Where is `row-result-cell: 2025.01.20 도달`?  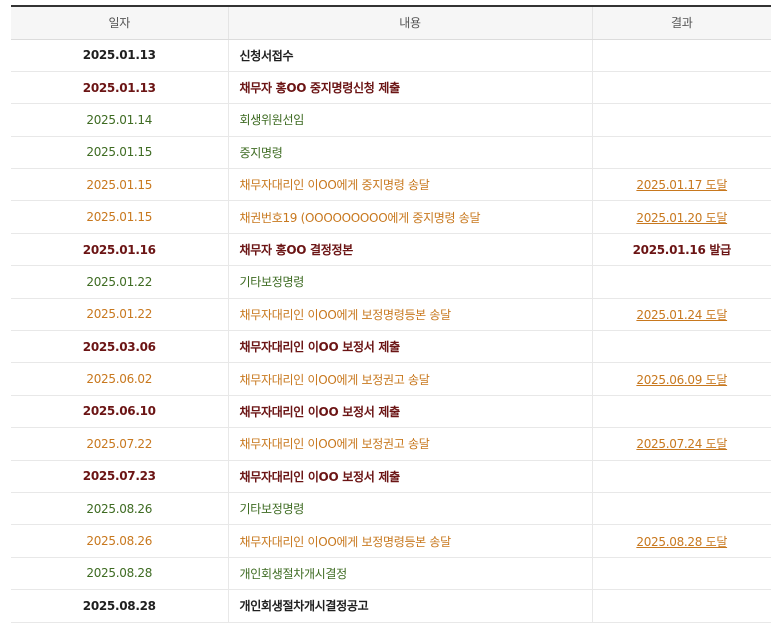
row-result-cell: 2025.01.20 도달 is located at coordinates (681, 217).